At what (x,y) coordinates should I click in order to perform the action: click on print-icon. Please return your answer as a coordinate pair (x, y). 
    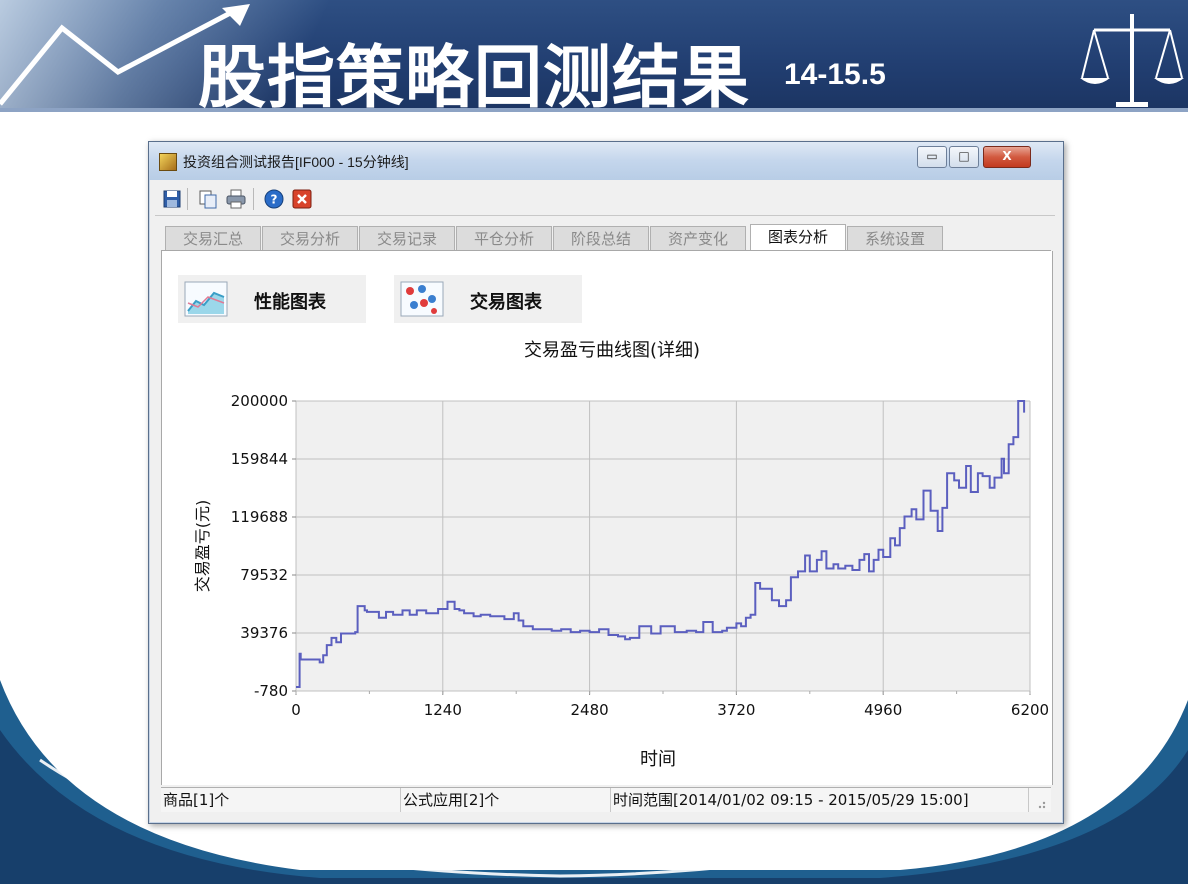
    Looking at the image, I should click on (236, 199).